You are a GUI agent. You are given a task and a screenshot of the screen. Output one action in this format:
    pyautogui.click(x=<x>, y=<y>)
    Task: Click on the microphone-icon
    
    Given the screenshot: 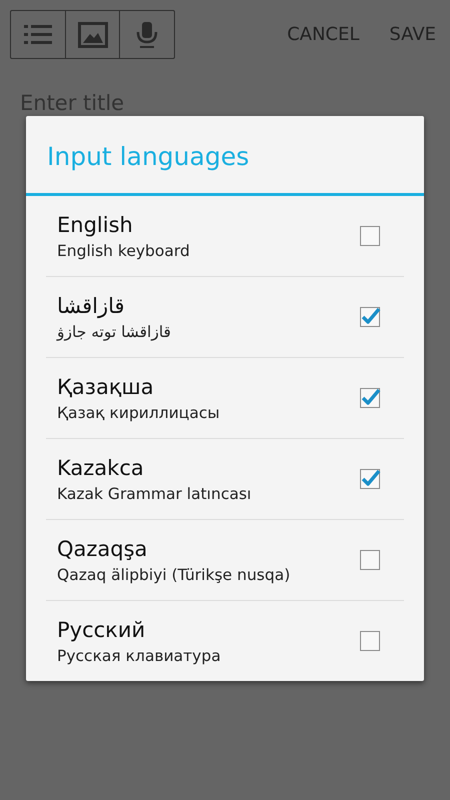 What is the action you would take?
    pyautogui.click(x=147, y=34)
    